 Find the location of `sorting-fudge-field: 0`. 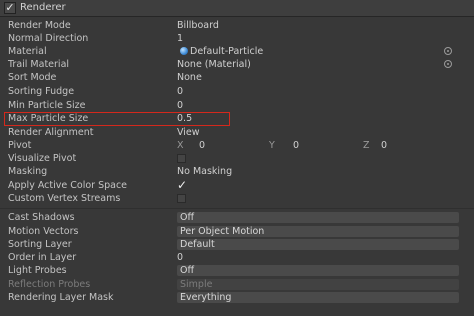

sorting-fudge-field: 0 is located at coordinates (180, 91).